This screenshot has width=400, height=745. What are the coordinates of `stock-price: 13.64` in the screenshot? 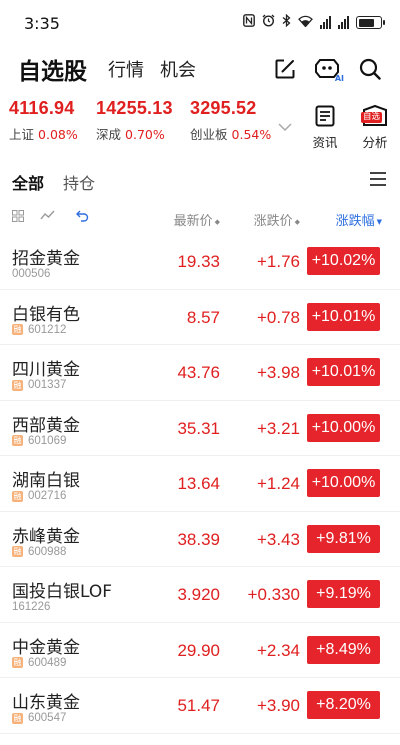 It's located at (198, 483).